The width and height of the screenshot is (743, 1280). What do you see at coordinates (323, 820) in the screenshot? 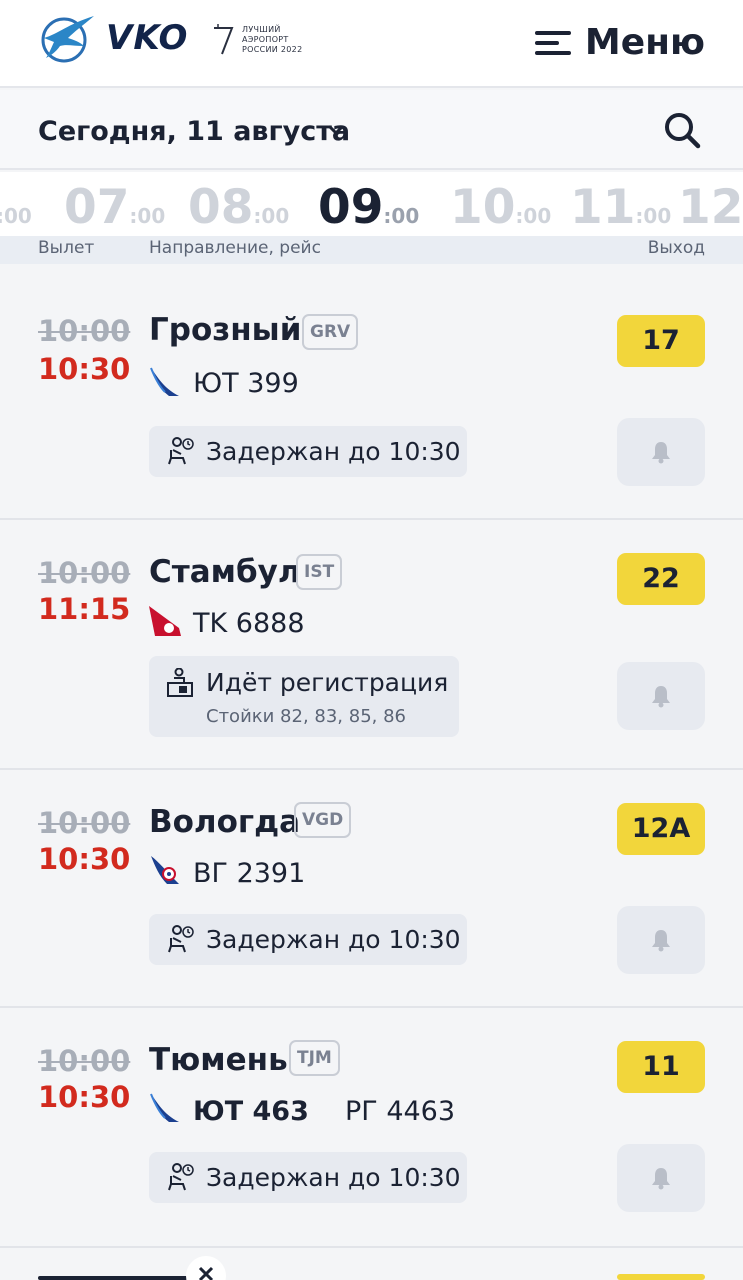
I see `airport-code: VGD` at bounding box center [323, 820].